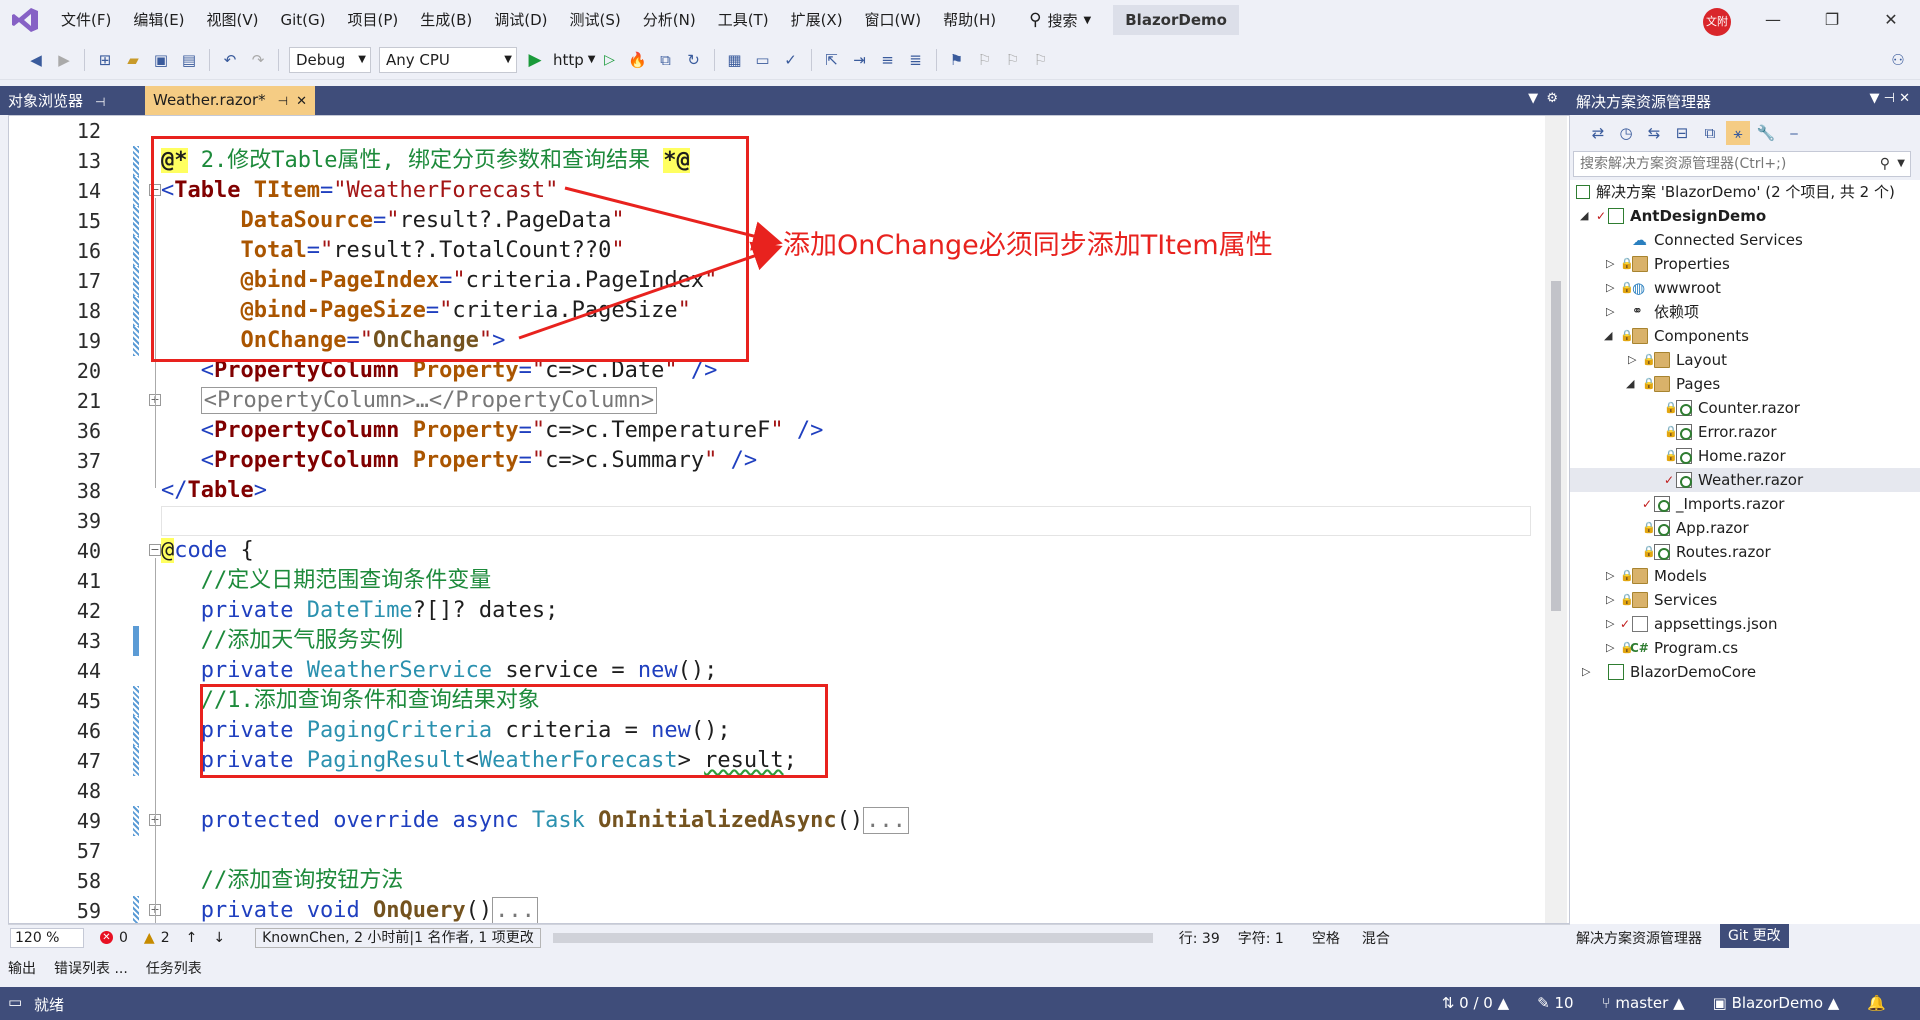 Image resolution: width=1920 pixels, height=1020 pixels. Describe the element at coordinates (1745, 192) in the screenshot. I see `tree-item-solution: 解决方案 'BlazorDemo' (2 个项目, 共 2 个)` at that location.